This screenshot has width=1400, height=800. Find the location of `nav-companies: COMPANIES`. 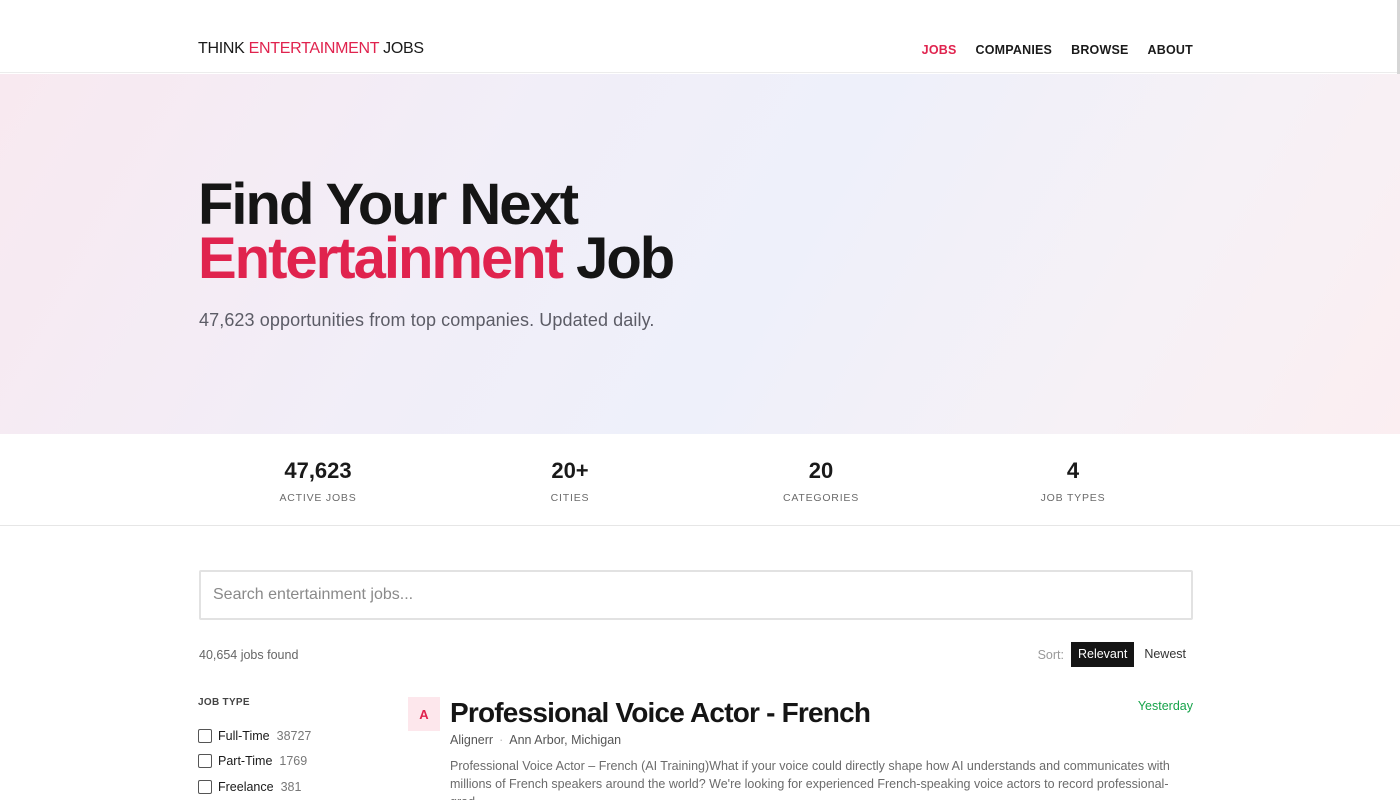

nav-companies: COMPANIES is located at coordinates (1014, 50).